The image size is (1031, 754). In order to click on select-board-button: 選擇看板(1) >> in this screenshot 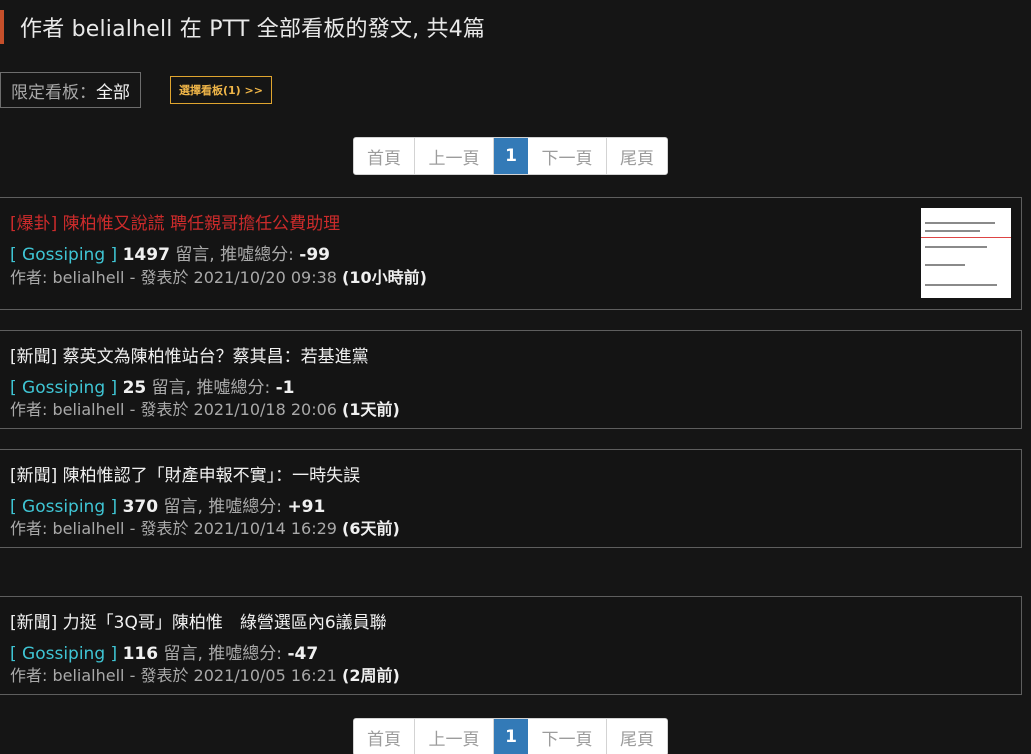, I will do `click(221, 90)`.